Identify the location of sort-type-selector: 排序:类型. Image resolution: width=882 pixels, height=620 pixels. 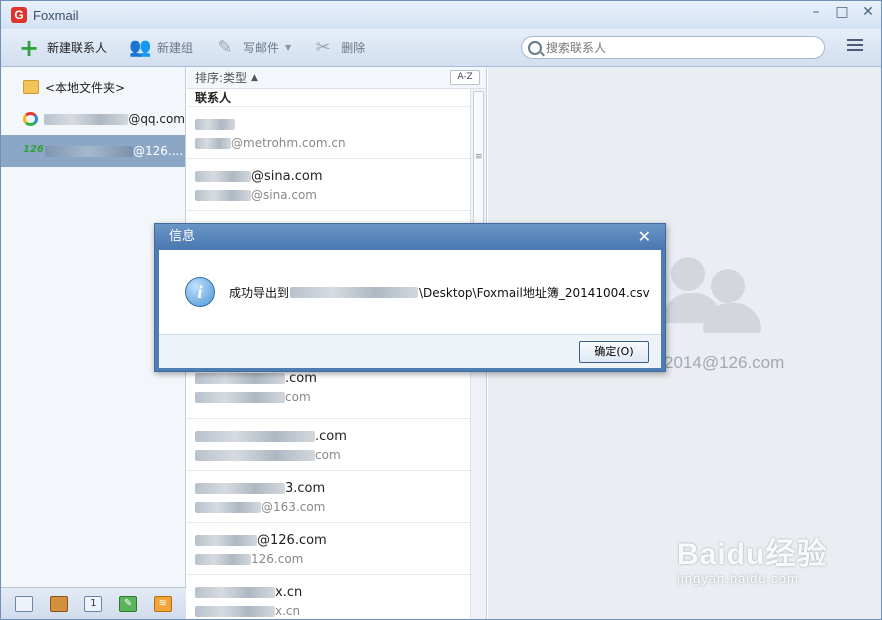
(221, 77).